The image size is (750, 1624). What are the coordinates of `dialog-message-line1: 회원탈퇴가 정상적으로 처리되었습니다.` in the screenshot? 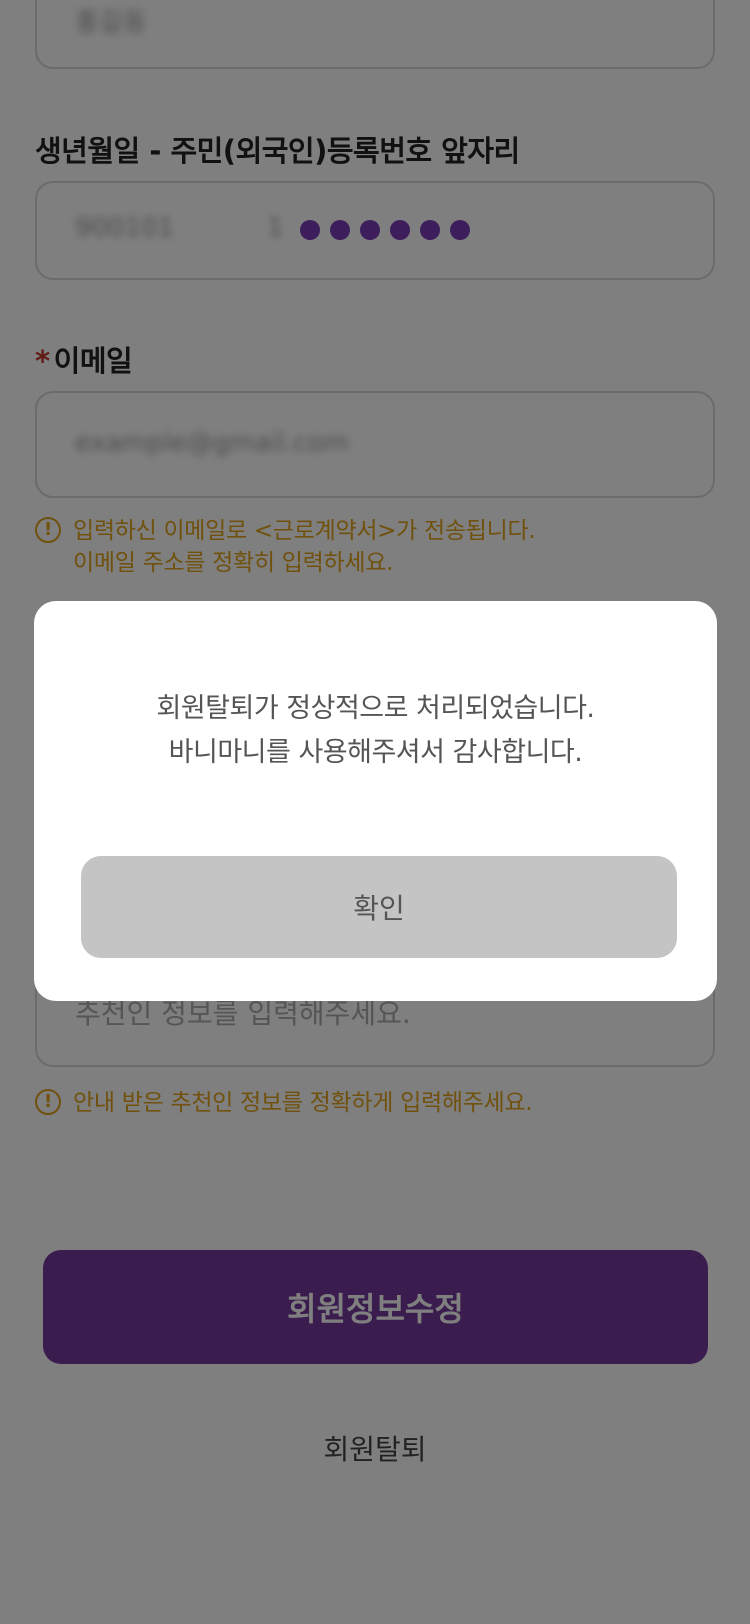 It's located at (375, 708).